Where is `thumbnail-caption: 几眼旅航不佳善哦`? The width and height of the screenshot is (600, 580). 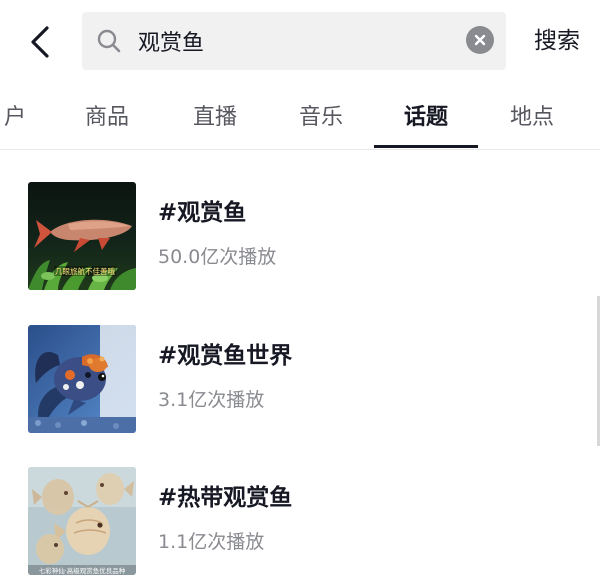
thumbnail-caption: 几眼旅航不佳善哦 is located at coordinates (85, 271).